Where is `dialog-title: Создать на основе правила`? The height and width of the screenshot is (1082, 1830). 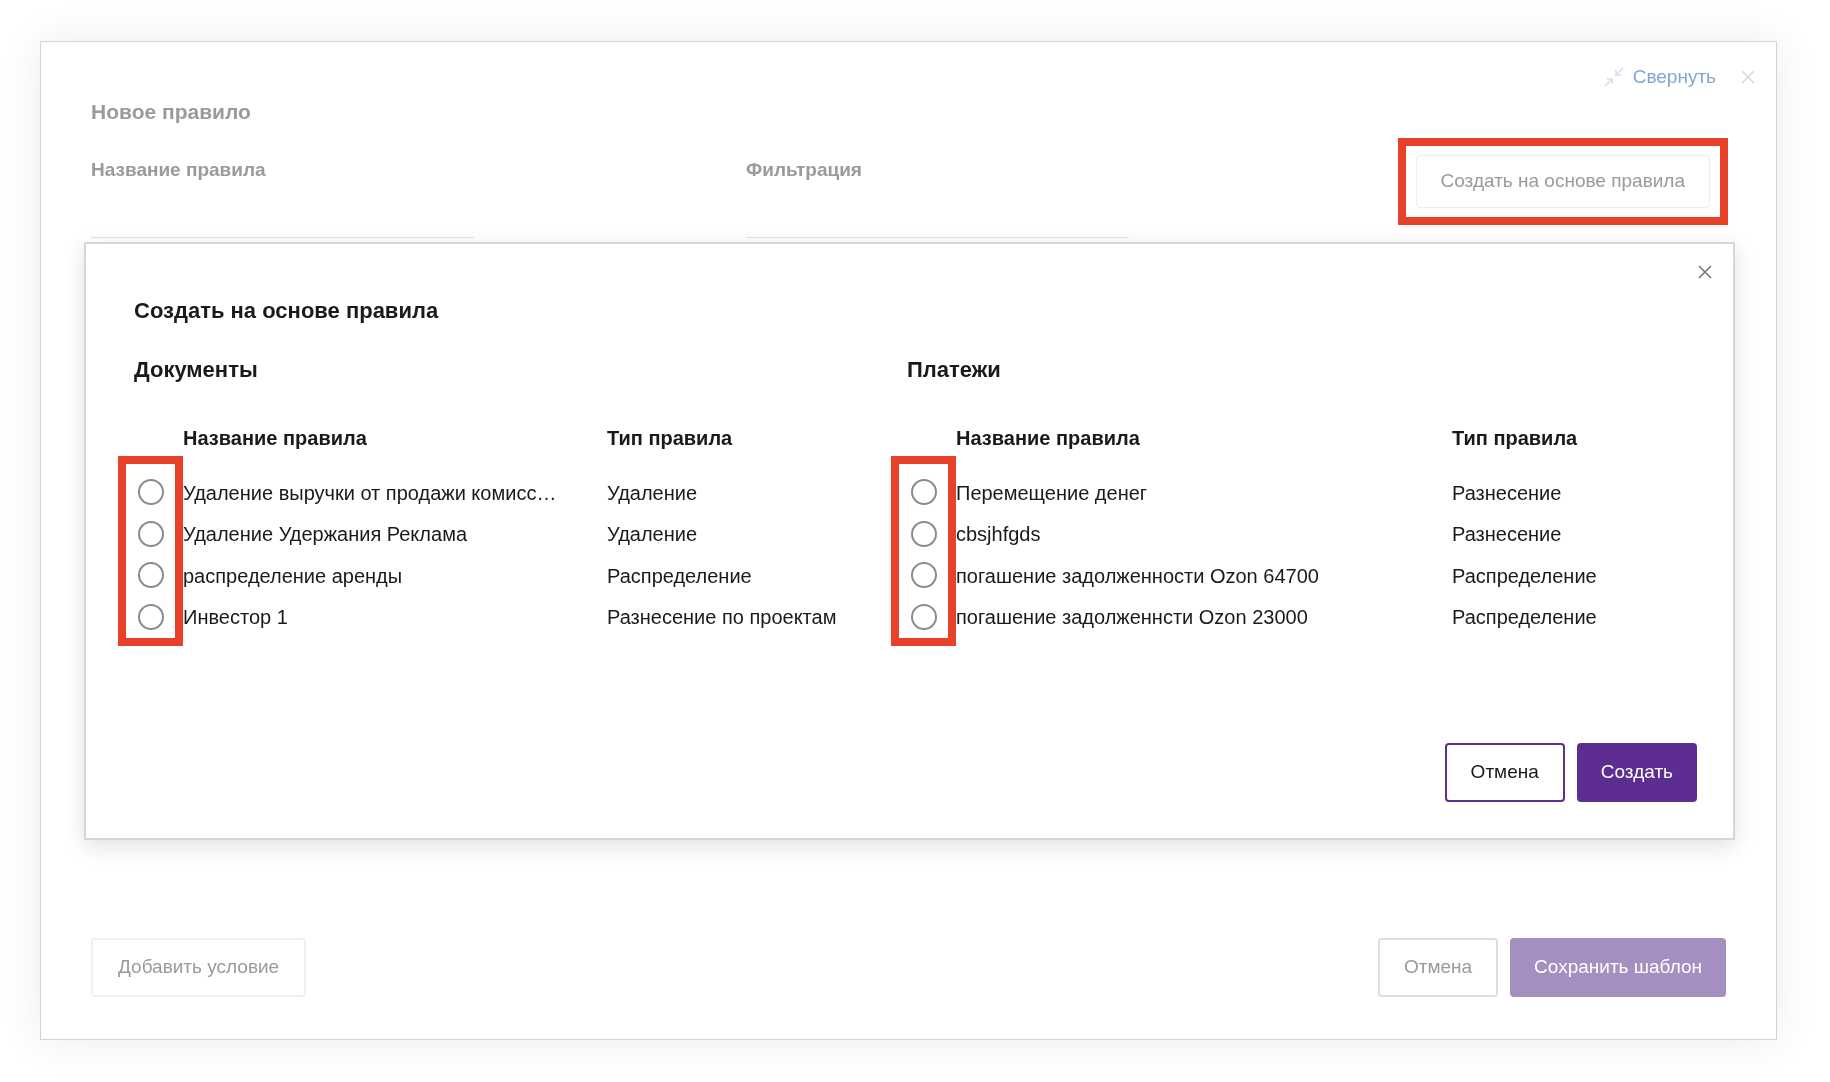 dialog-title: Создать на основе правила is located at coordinates (286, 311).